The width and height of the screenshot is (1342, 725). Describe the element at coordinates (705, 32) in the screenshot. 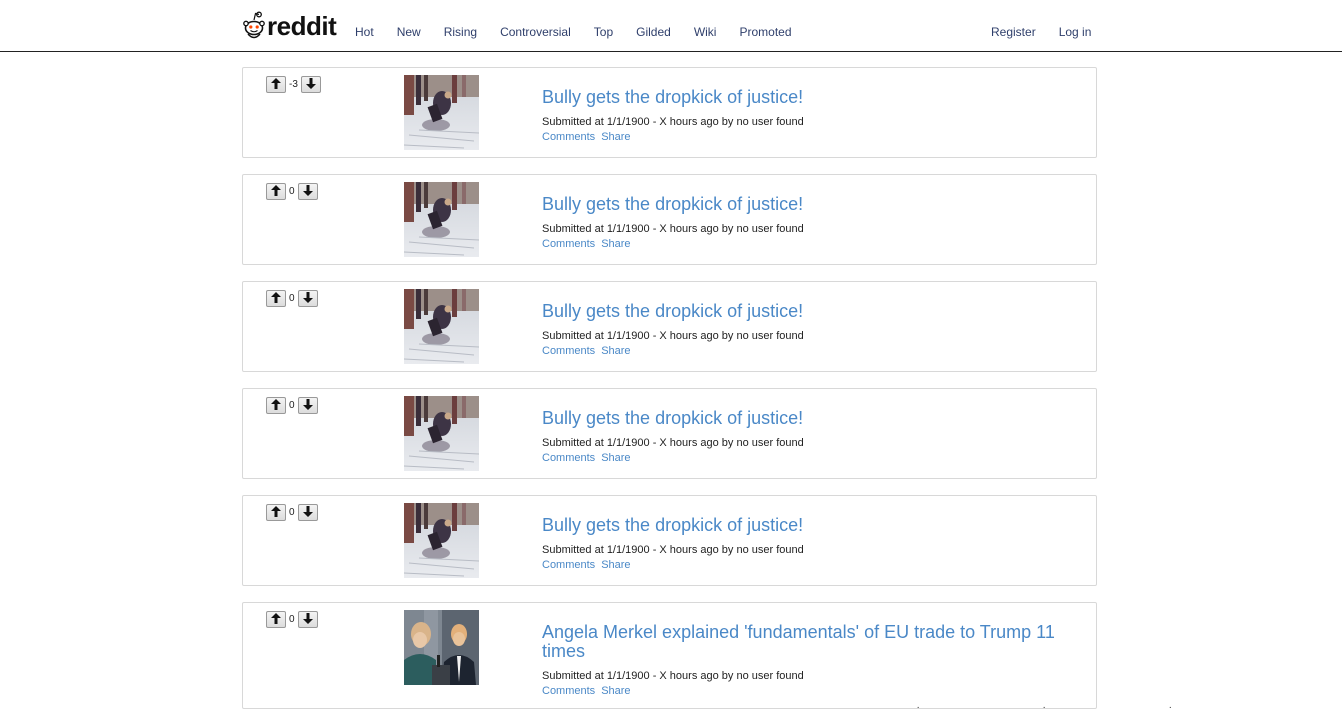

I see `nav-wiki: Wiki` at that location.